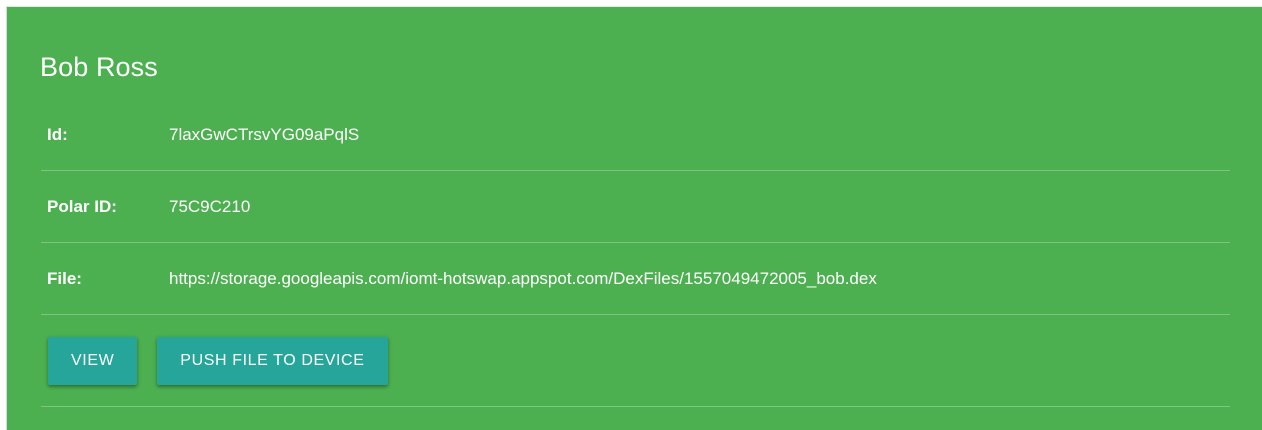  What do you see at coordinates (93, 360) in the screenshot?
I see `view-button: VIEW` at bounding box center [93, 360].